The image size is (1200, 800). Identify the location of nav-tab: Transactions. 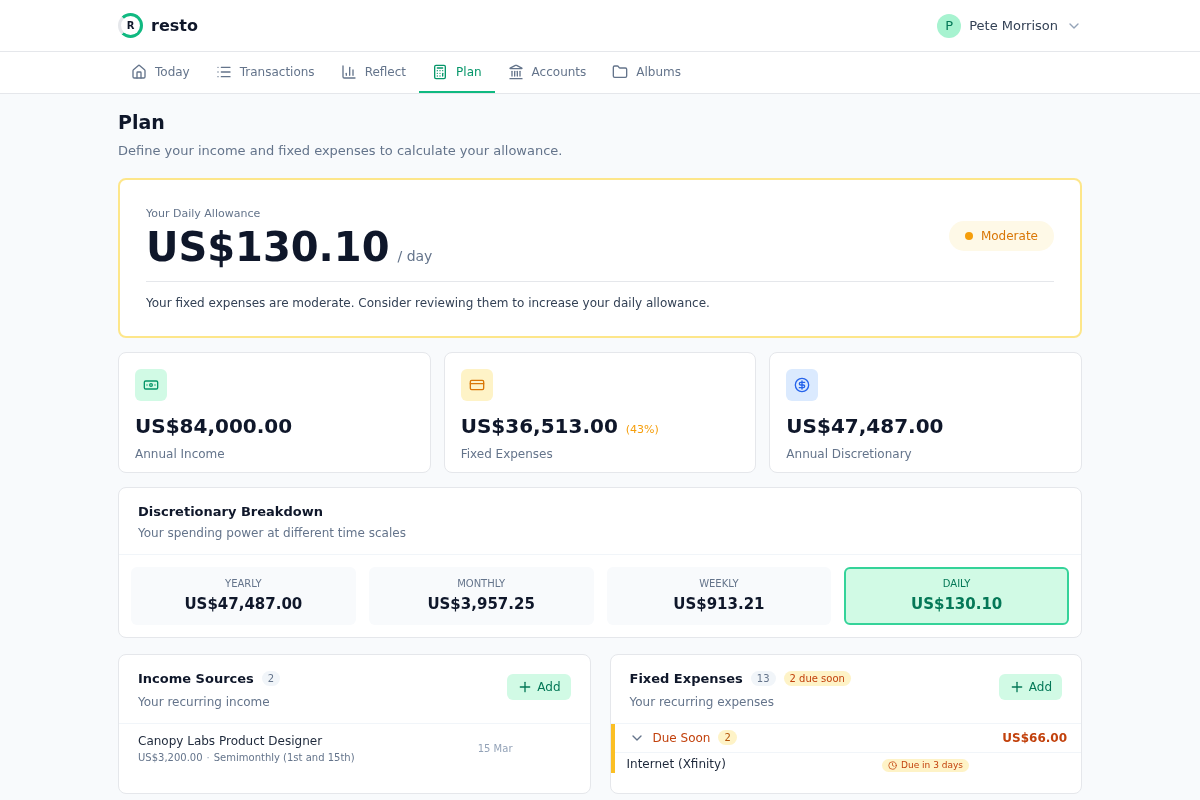
(265, 72).